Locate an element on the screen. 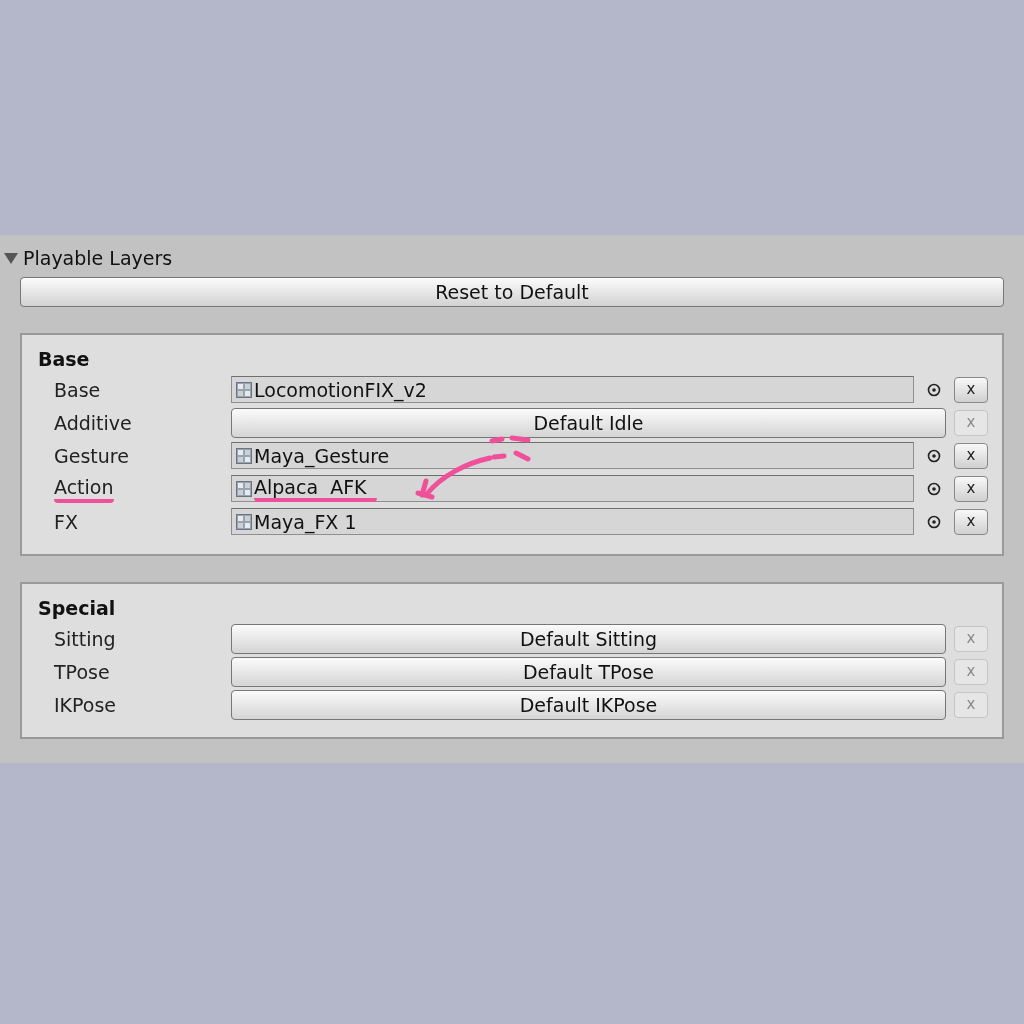  section-title: Playable Layers is located at coordinates (98, 258).